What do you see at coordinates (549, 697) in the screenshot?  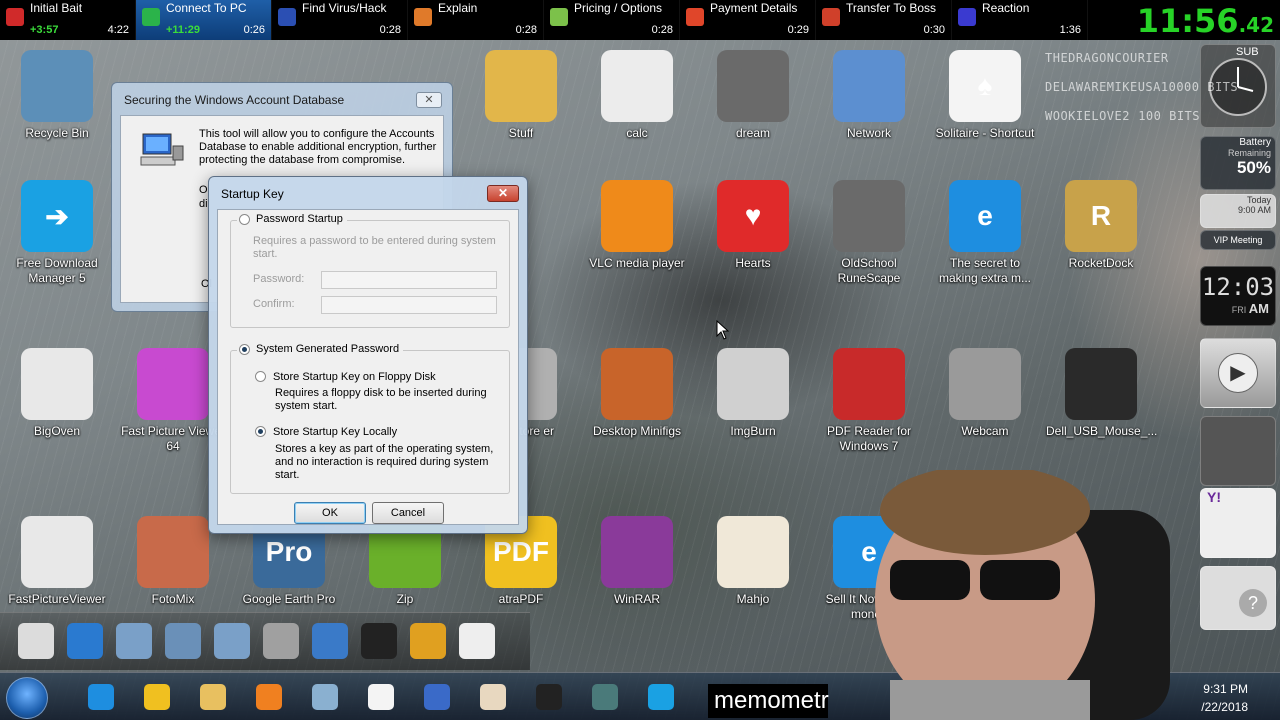 I see `taskbar-dell-button` at bounding box center [549, 697].